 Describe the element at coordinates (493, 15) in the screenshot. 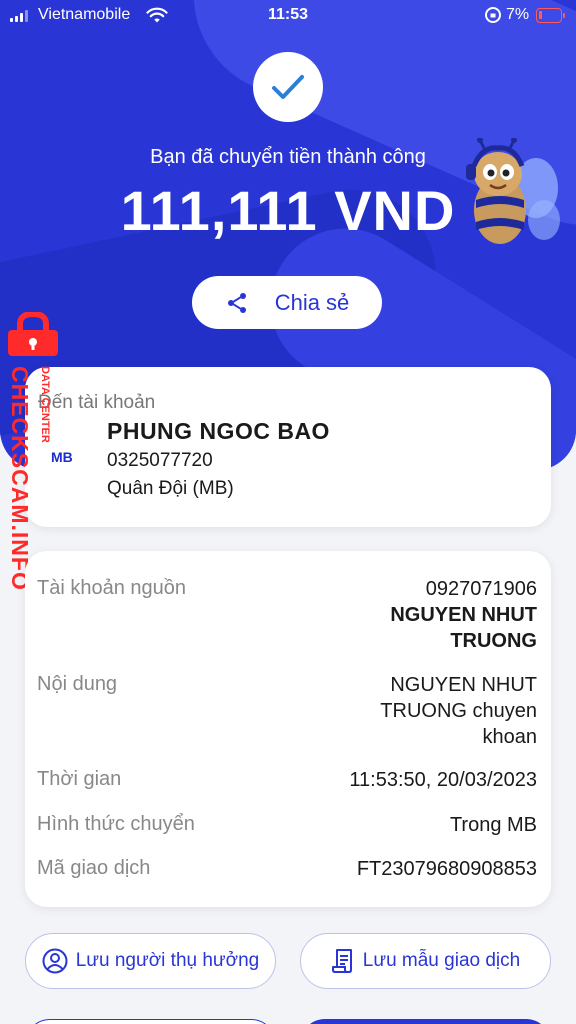

I see `rotation-lock-icon` at that location.